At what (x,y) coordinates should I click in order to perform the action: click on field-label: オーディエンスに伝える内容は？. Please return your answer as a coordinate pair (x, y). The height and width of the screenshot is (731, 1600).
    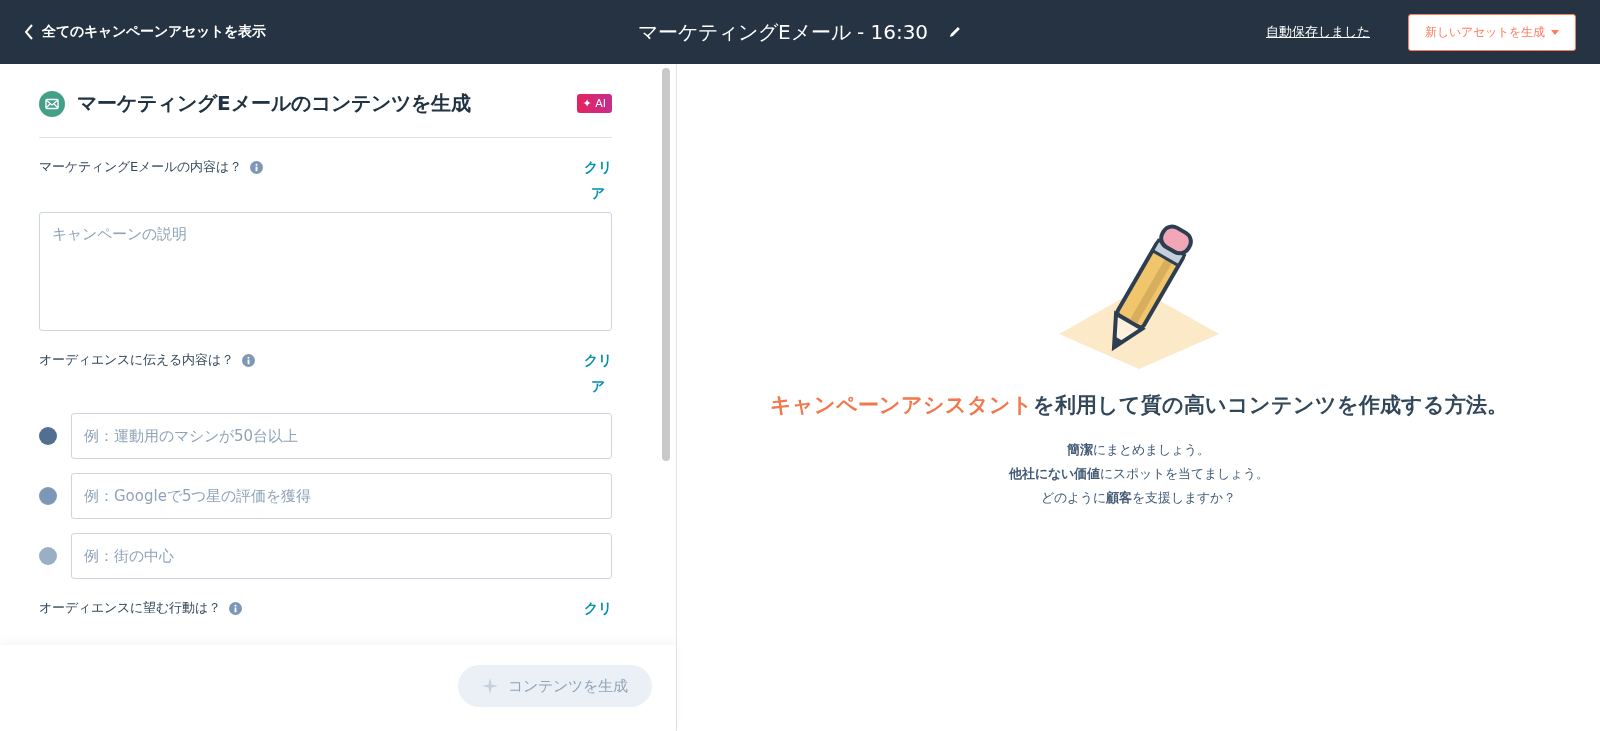
    Looking at the image, I should click on (136, 360).